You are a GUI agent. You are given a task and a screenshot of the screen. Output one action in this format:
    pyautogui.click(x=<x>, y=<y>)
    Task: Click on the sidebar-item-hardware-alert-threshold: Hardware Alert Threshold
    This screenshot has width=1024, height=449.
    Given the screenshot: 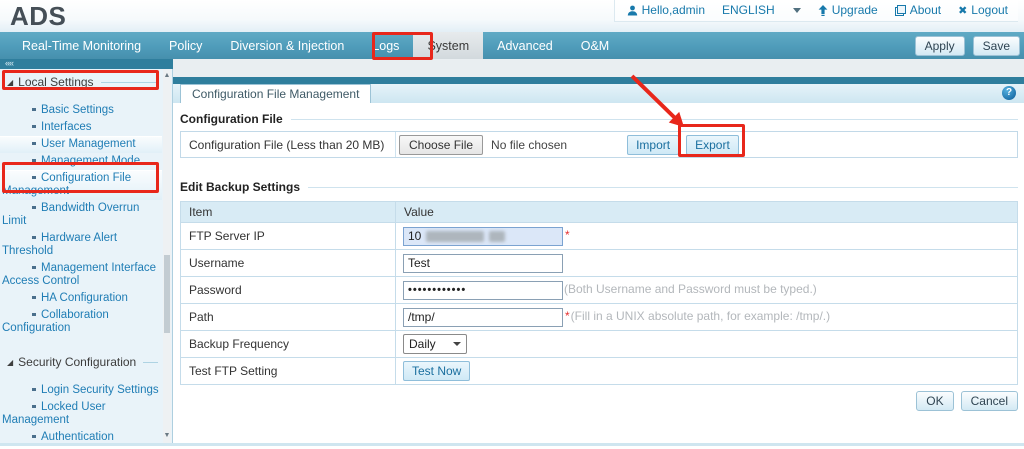 What is the action you would take?
    pyautogui.click(x=81, y=245)
    